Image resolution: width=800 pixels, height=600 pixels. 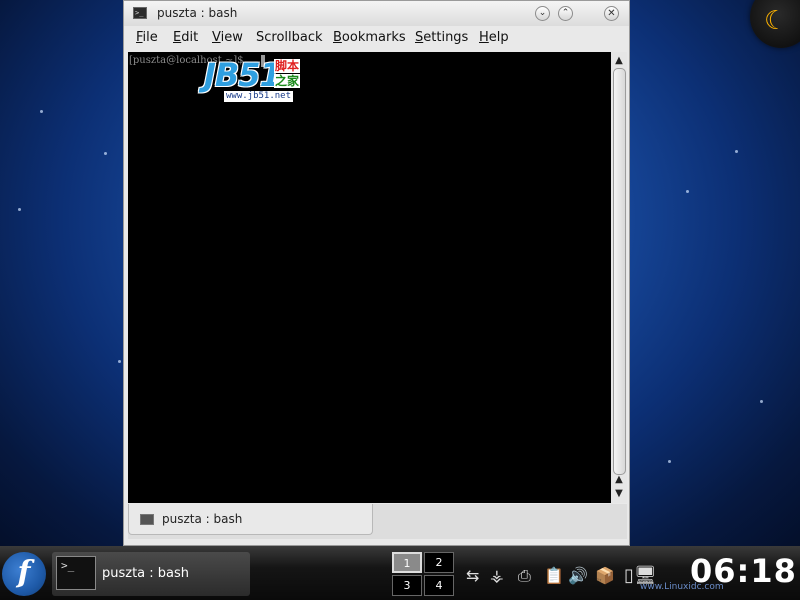 What do you see at coordinates (524, 576) in the screenshot?
I see `printer-icon: ⎙` at bounding box center [524, 576].